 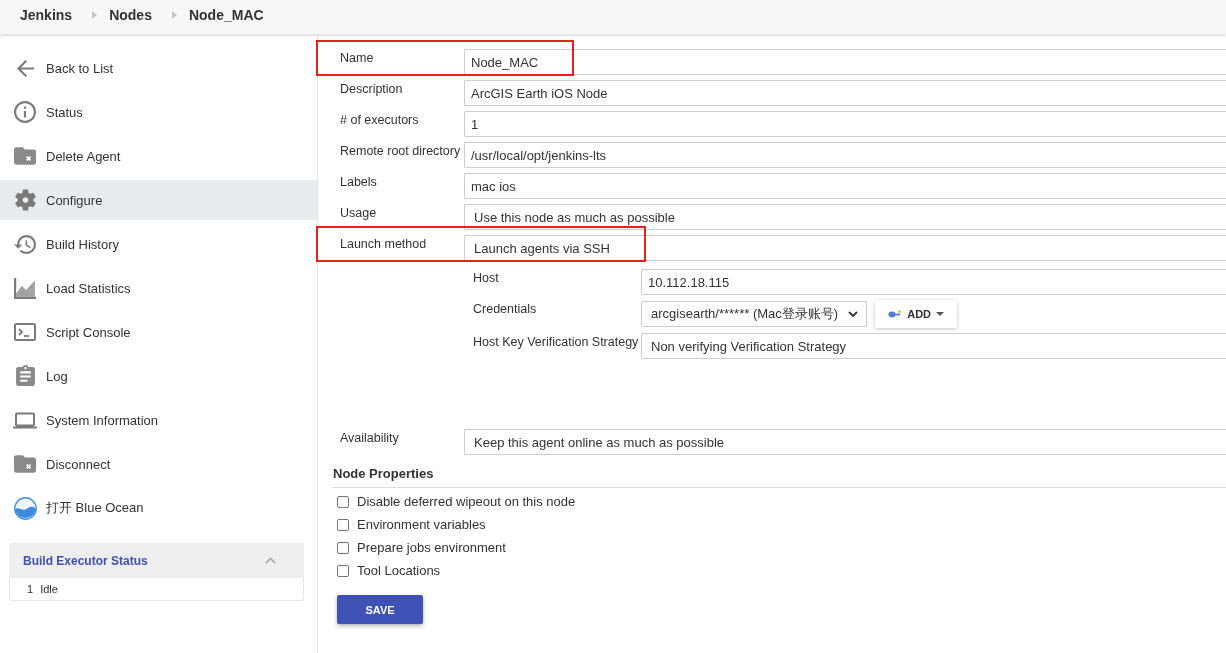 I want to click on checkbox-label: Disable deferred wipeout on this node, so click(x=466, y=501).